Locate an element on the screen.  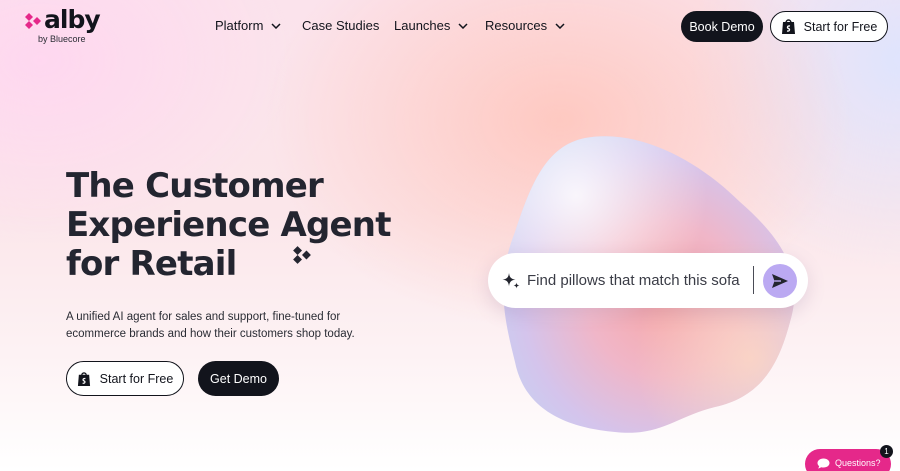
brand-name: alby is located at coordinates (72, 19).